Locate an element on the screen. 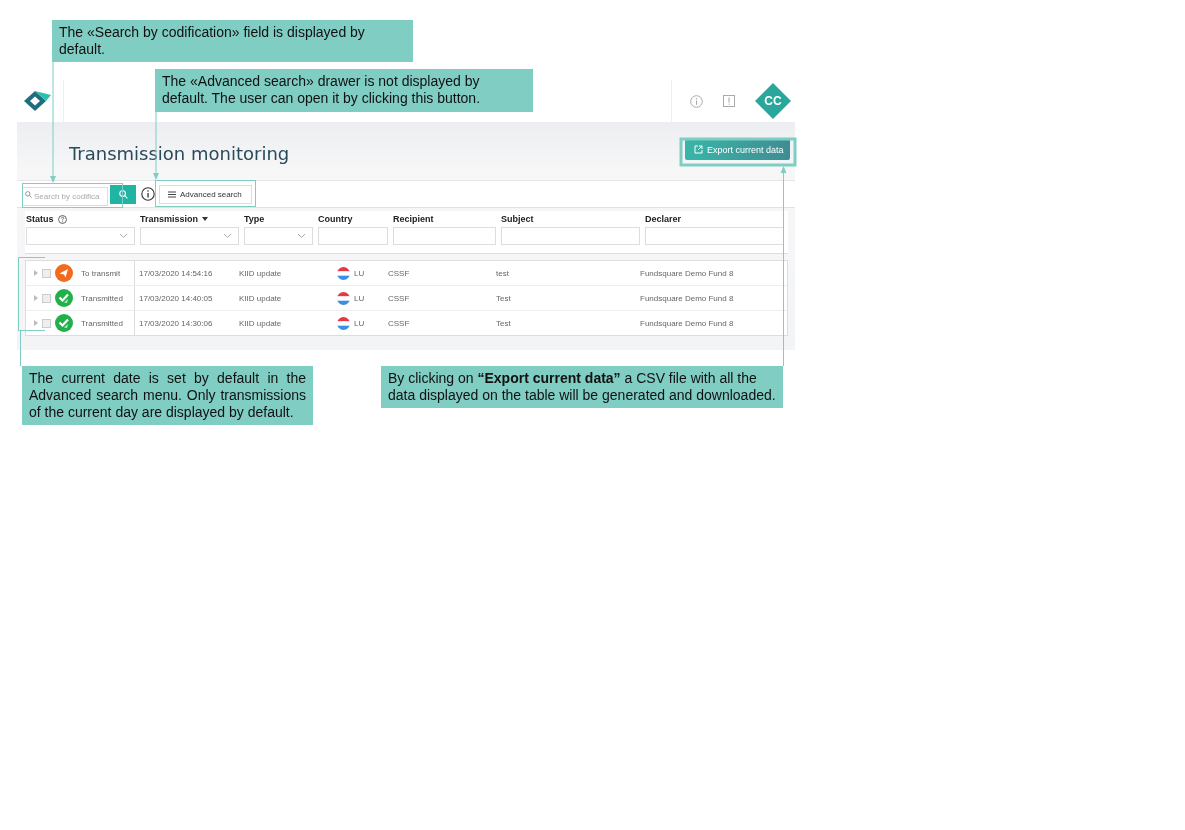  column-header: Recipient is located at coordinates (413, 219).